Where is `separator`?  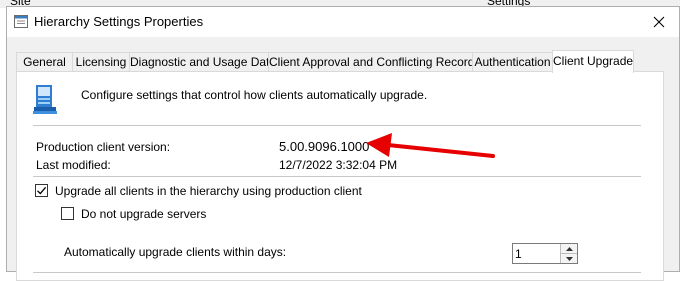
separator is located at coordinates (337, 272).